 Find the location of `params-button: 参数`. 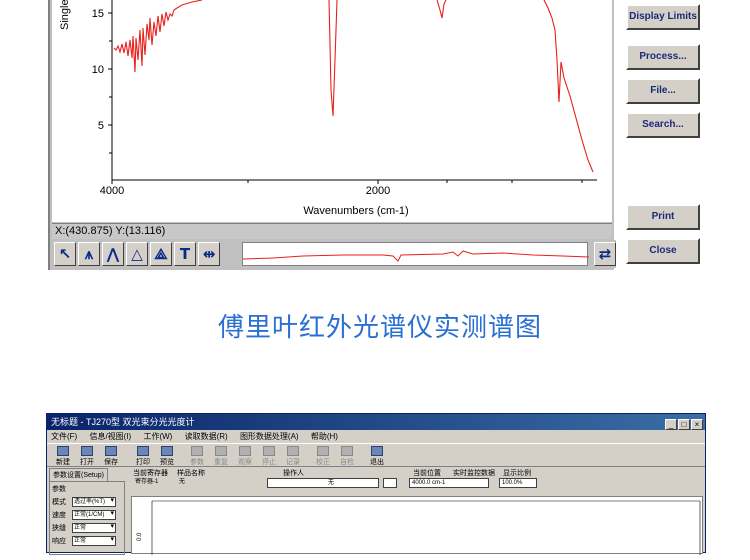

params-button: 参数 is located at coordinates (197, 456).